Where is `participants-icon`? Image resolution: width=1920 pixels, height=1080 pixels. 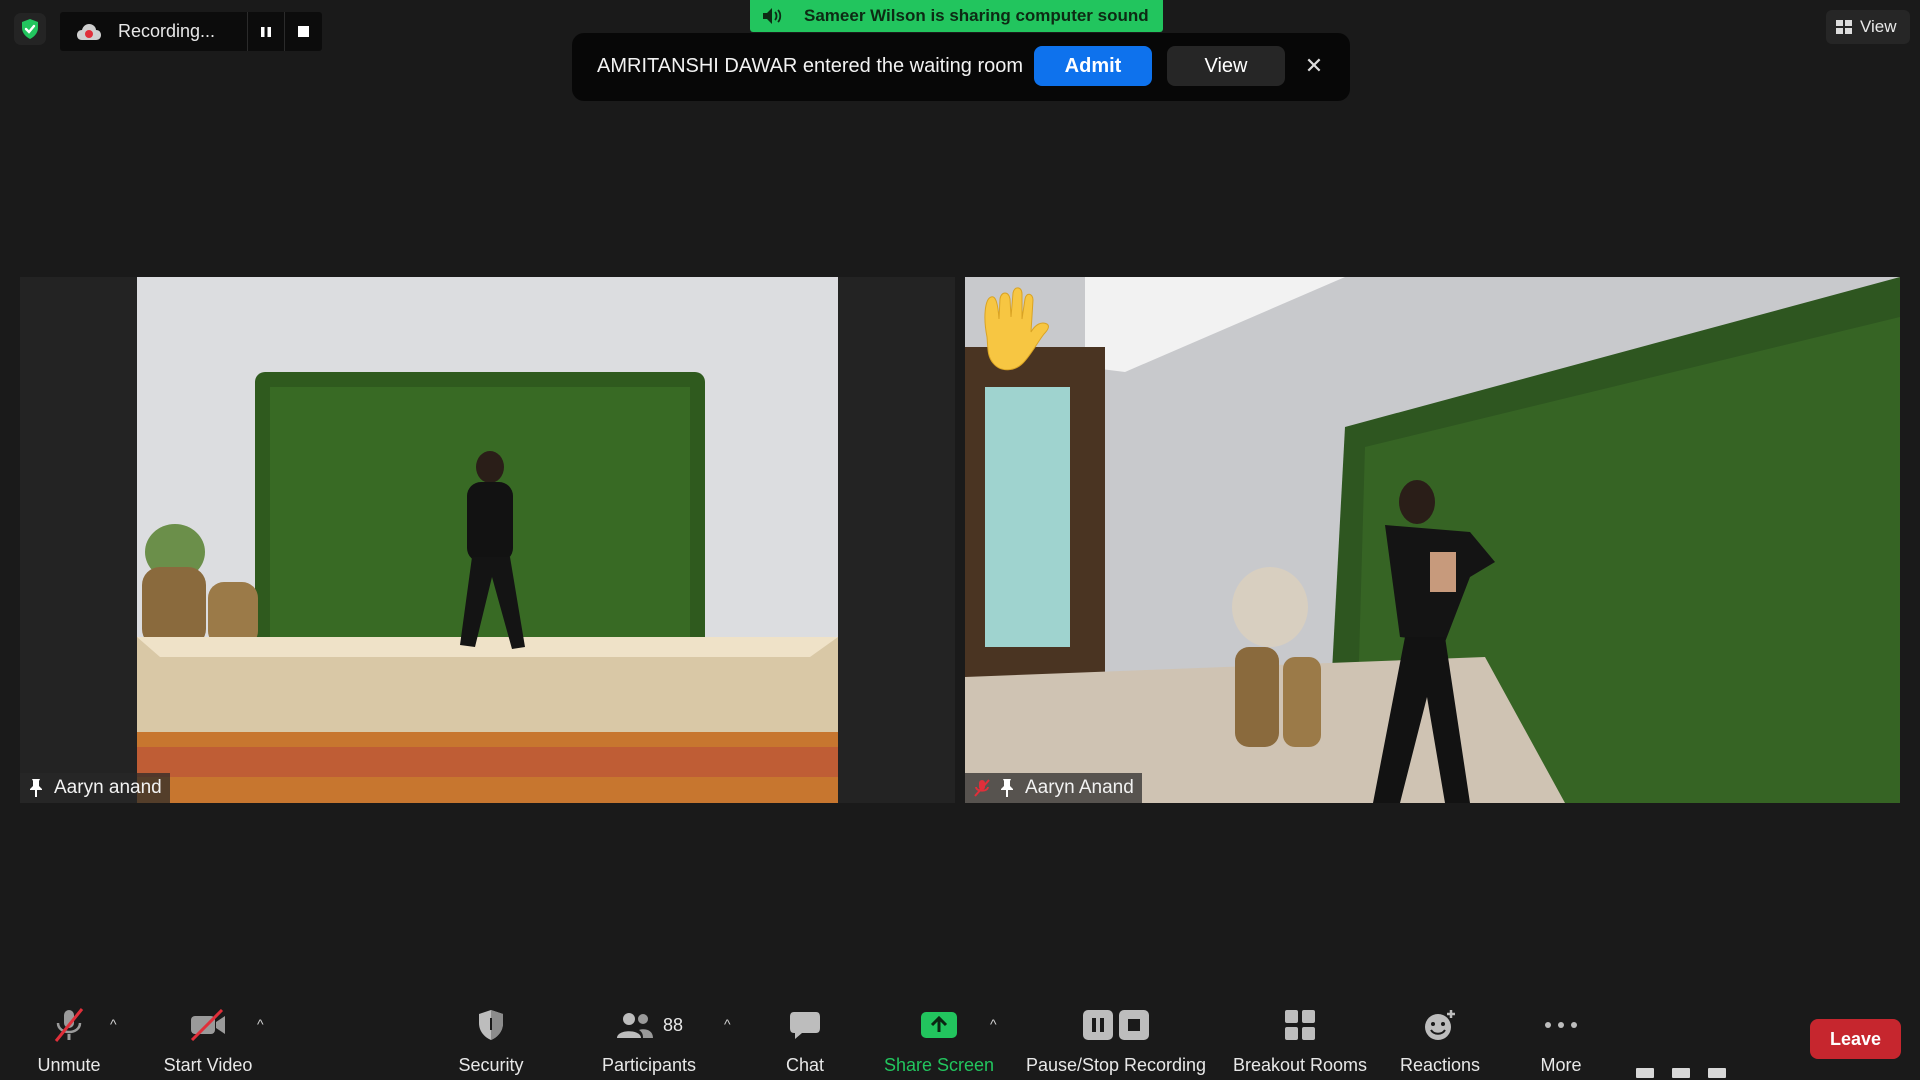
participants-icon is located at coordinates (634, 1025).